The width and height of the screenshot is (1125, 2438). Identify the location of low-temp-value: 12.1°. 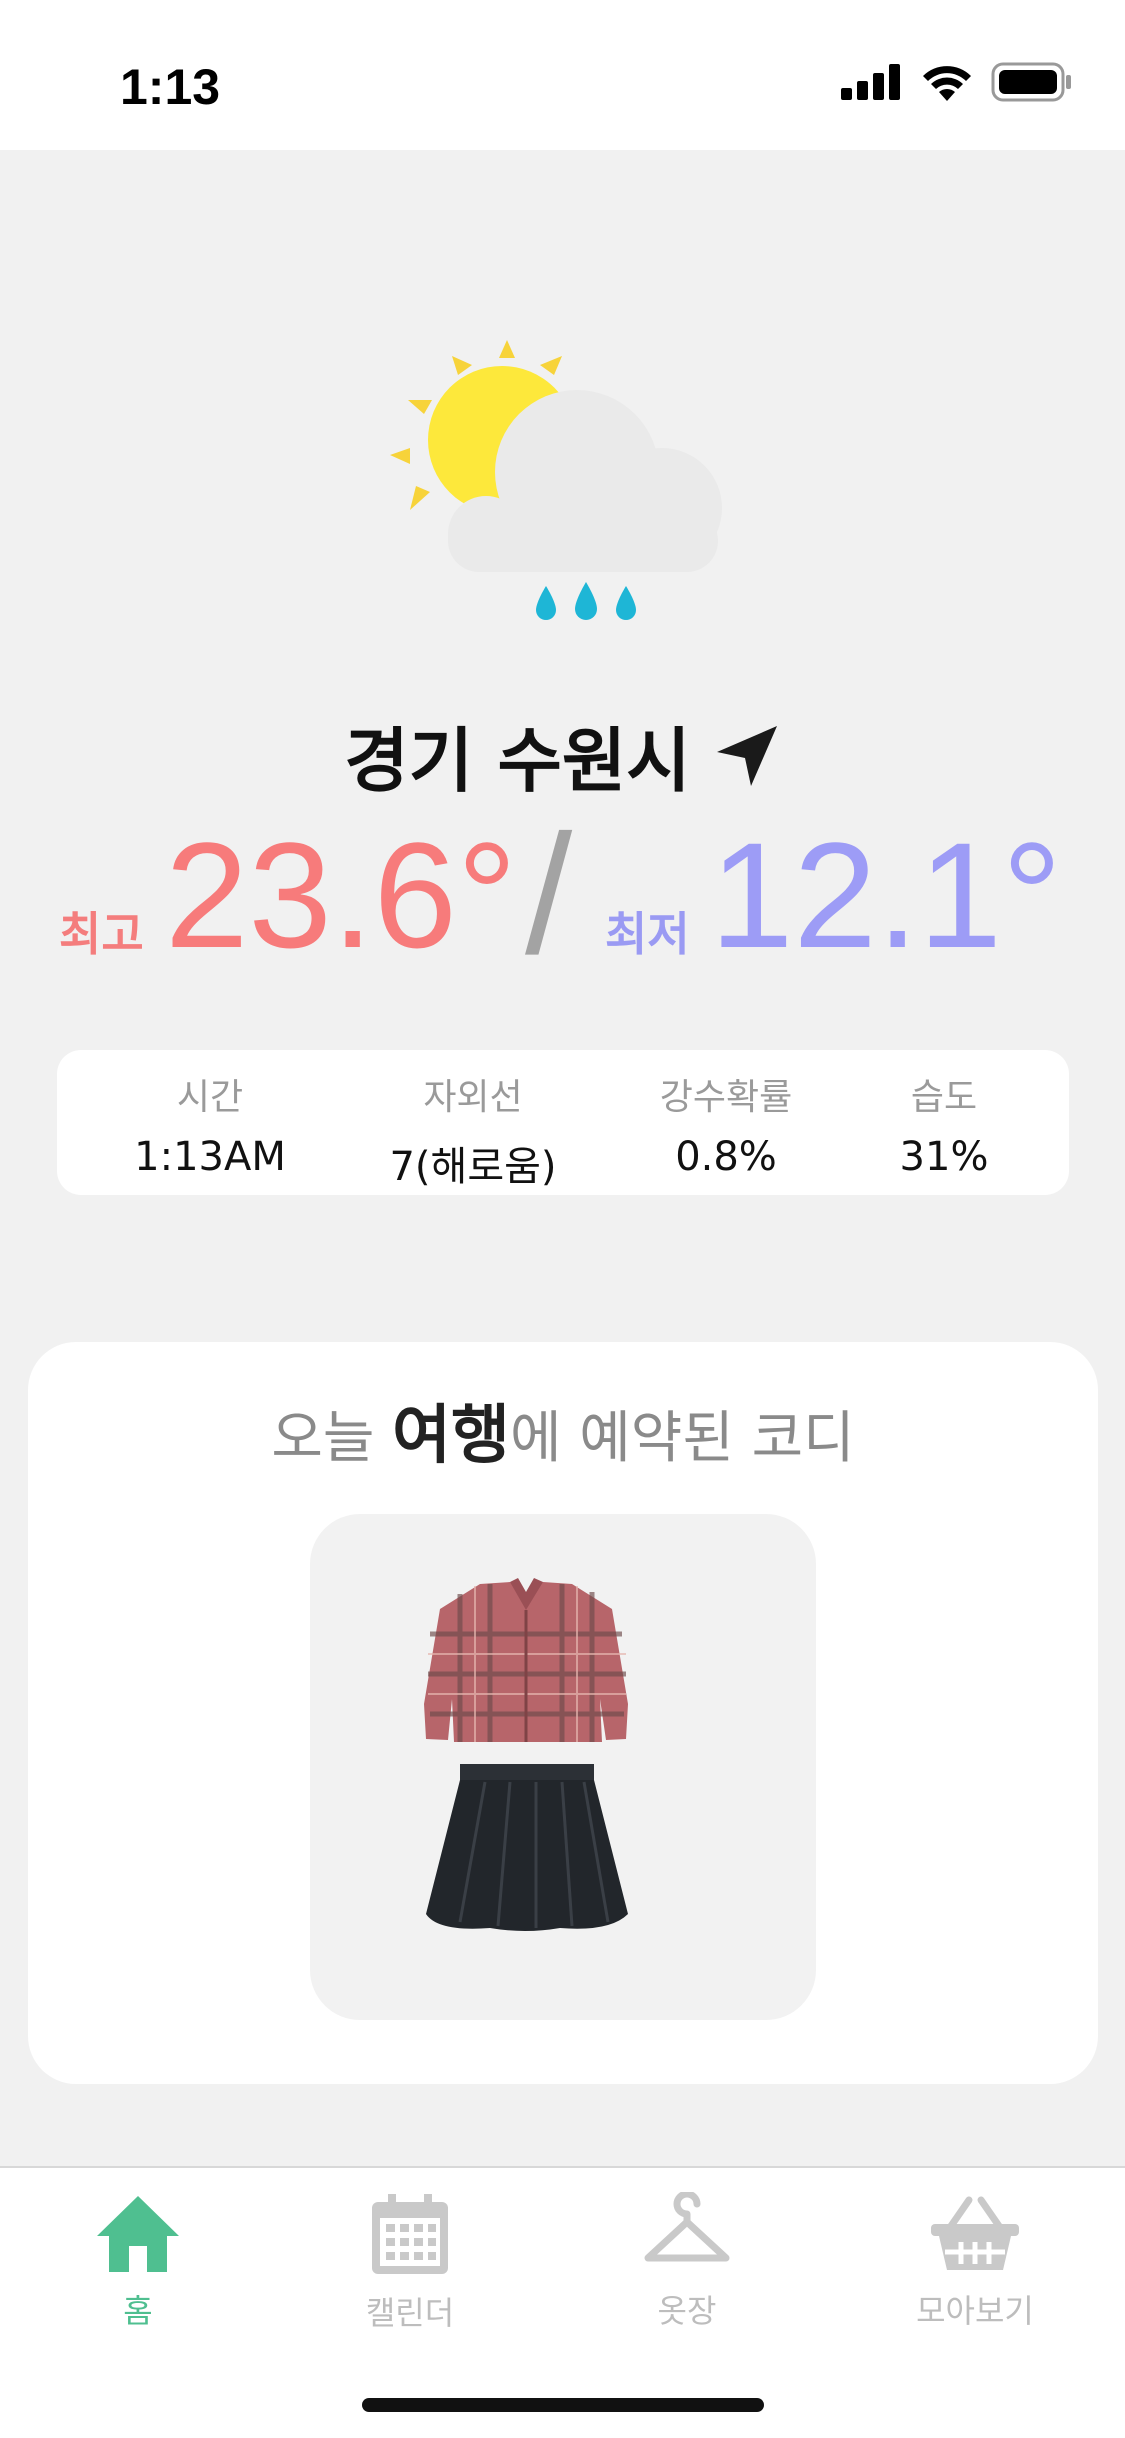
(886, 895).